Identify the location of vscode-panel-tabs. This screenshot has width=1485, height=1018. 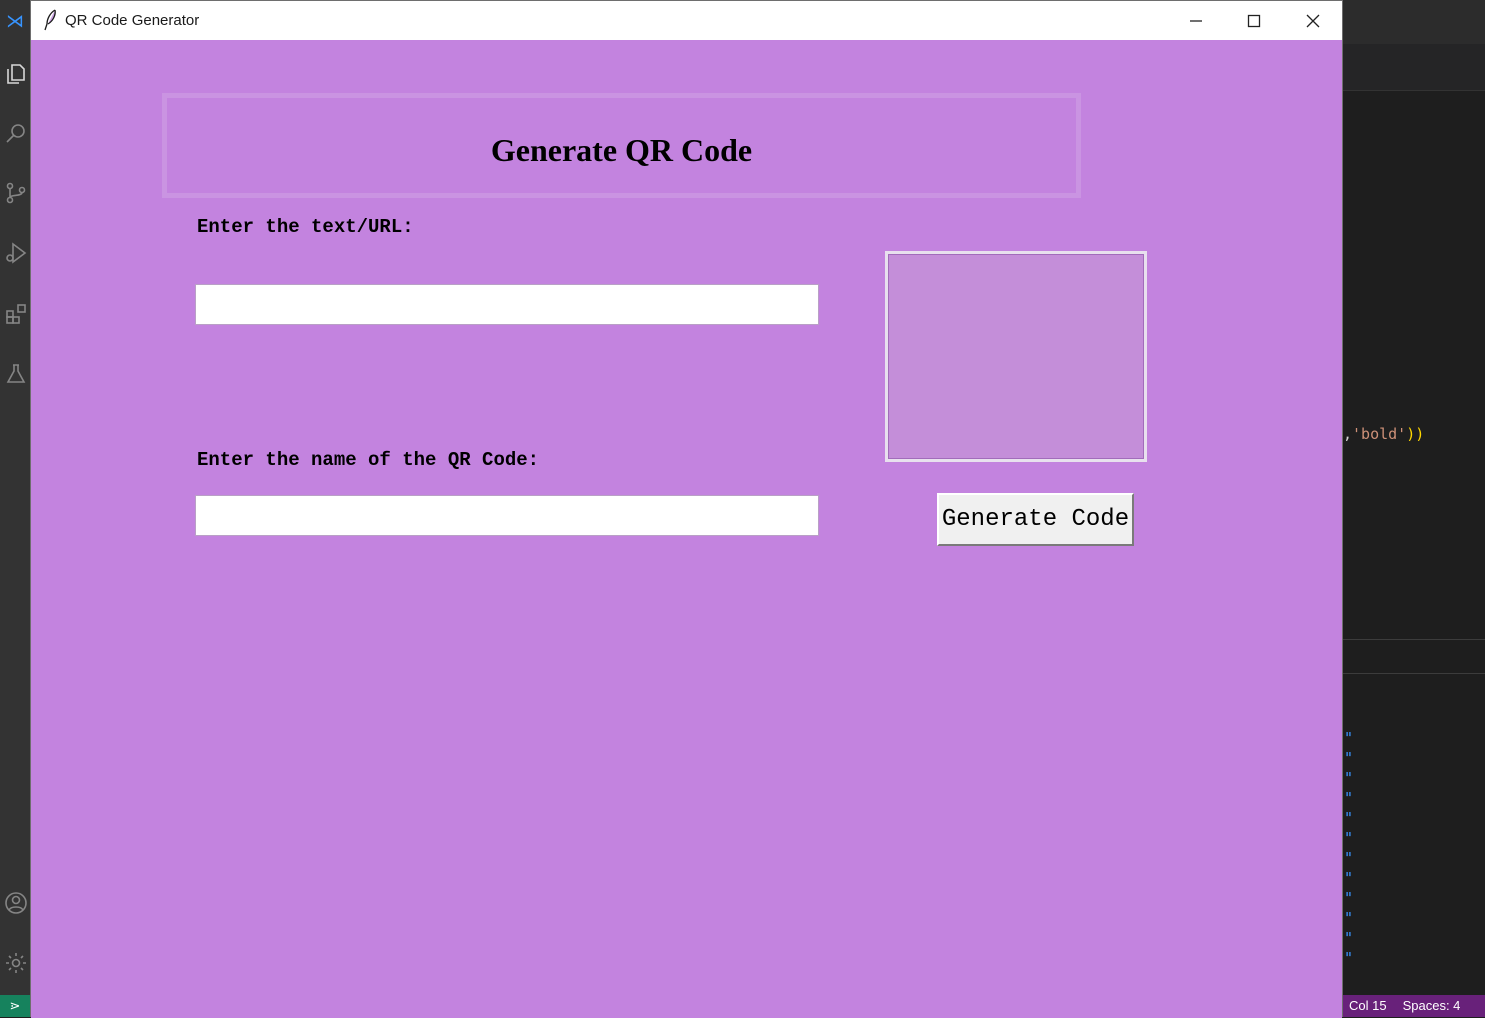
(1414, 657).